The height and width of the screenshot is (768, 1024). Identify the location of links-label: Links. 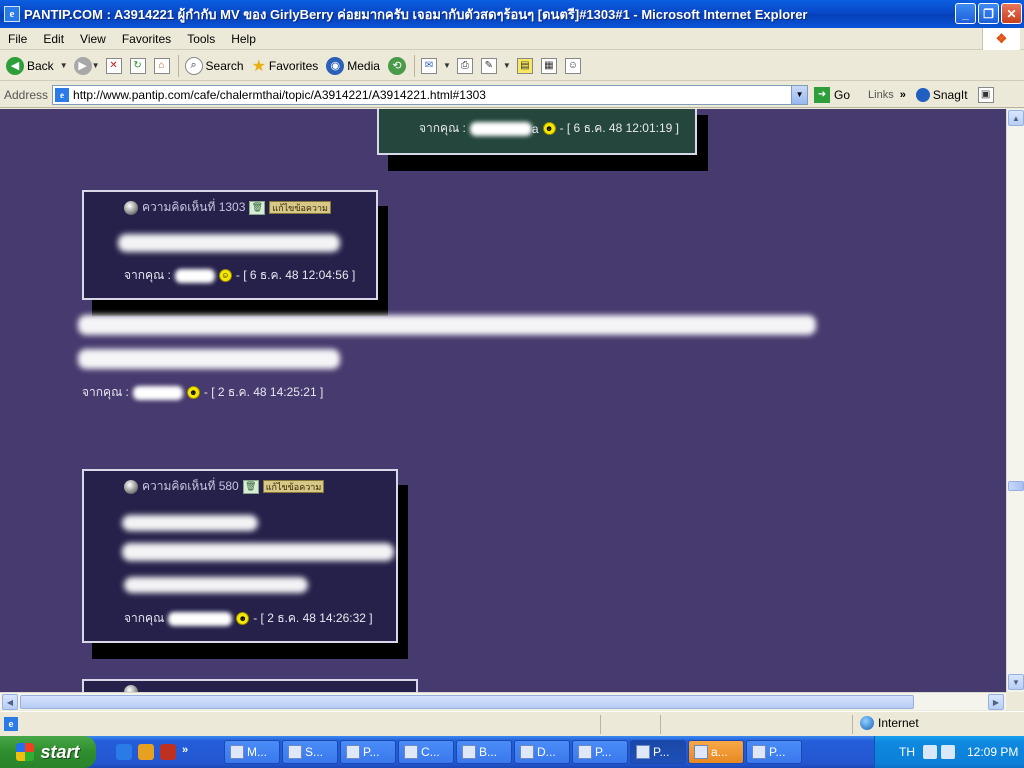
(881, 95).